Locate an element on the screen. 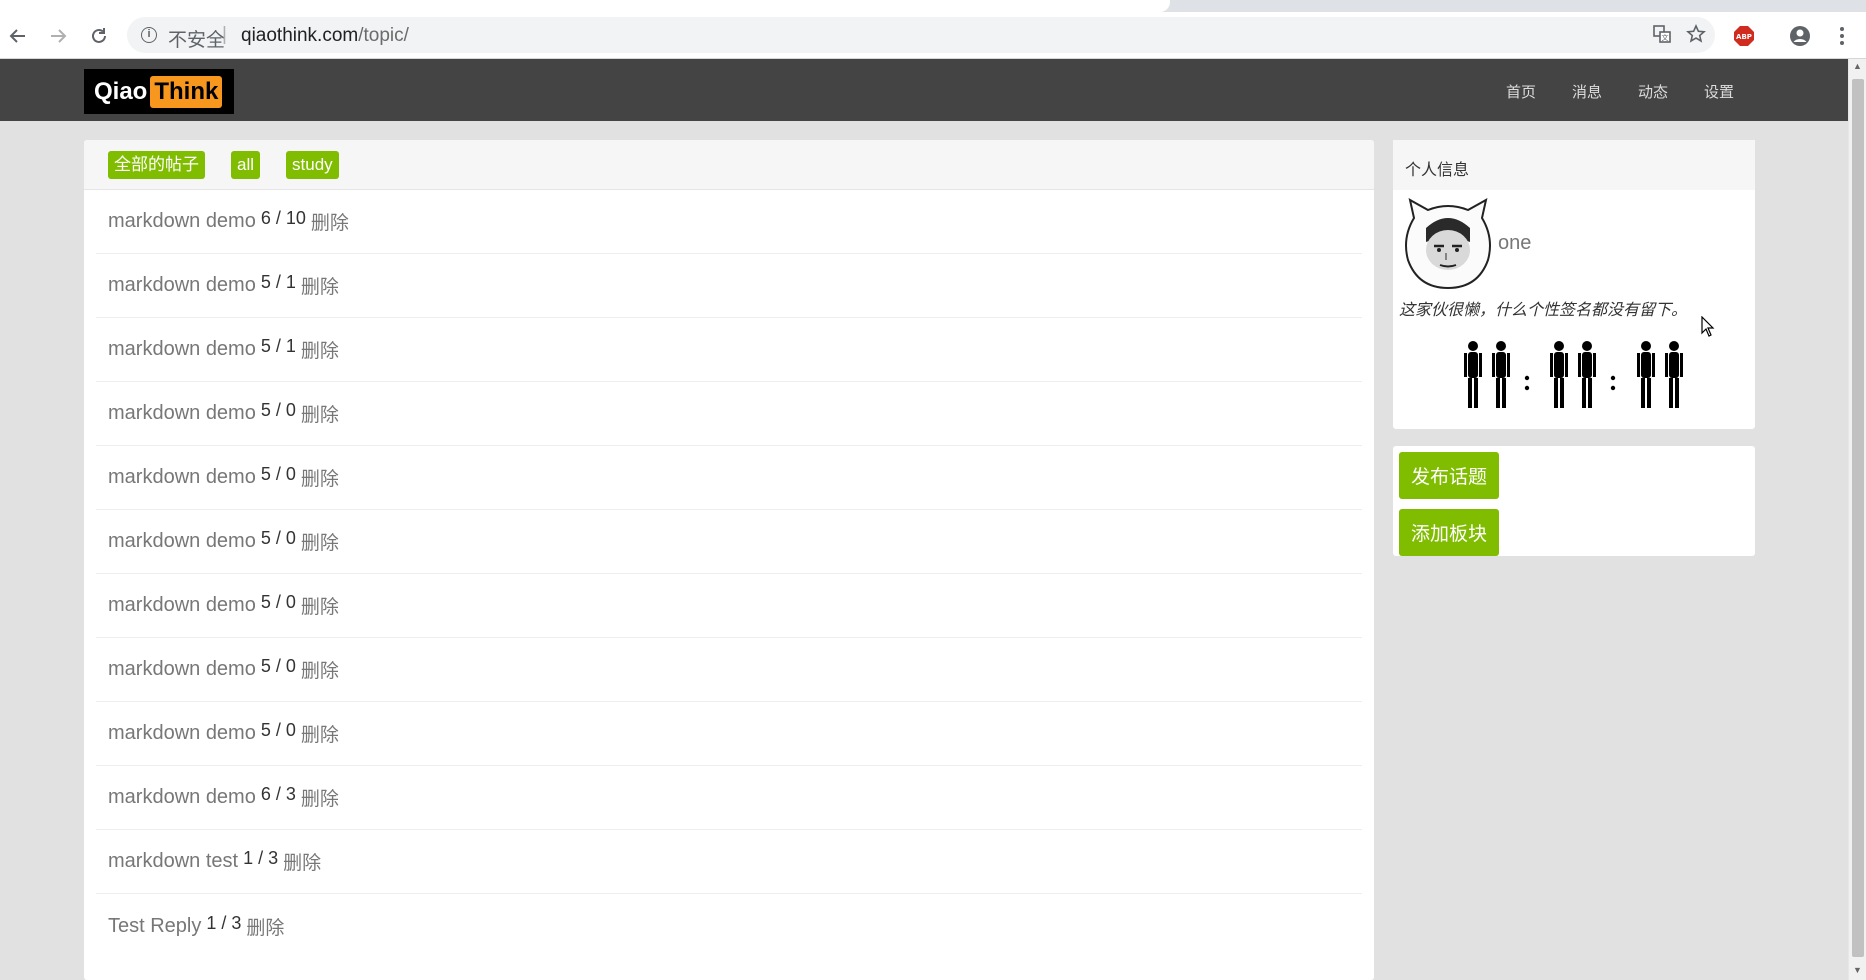 This screenshot has height=980, width=1866. address-bar: i 不安全 | qiaothink.com/topic/ 文 is located at coordinates (921, 35).